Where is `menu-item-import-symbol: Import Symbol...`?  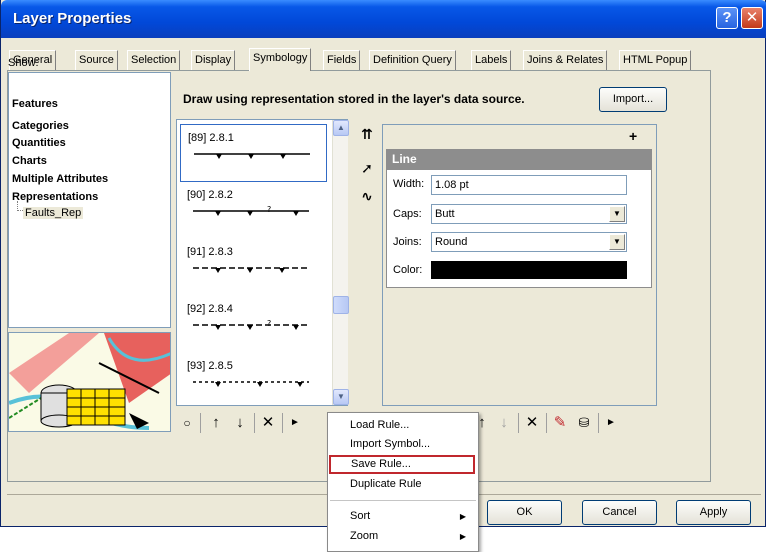 menu-item-import-symbol: Import Symbol... is located at coordinates (403, 444).